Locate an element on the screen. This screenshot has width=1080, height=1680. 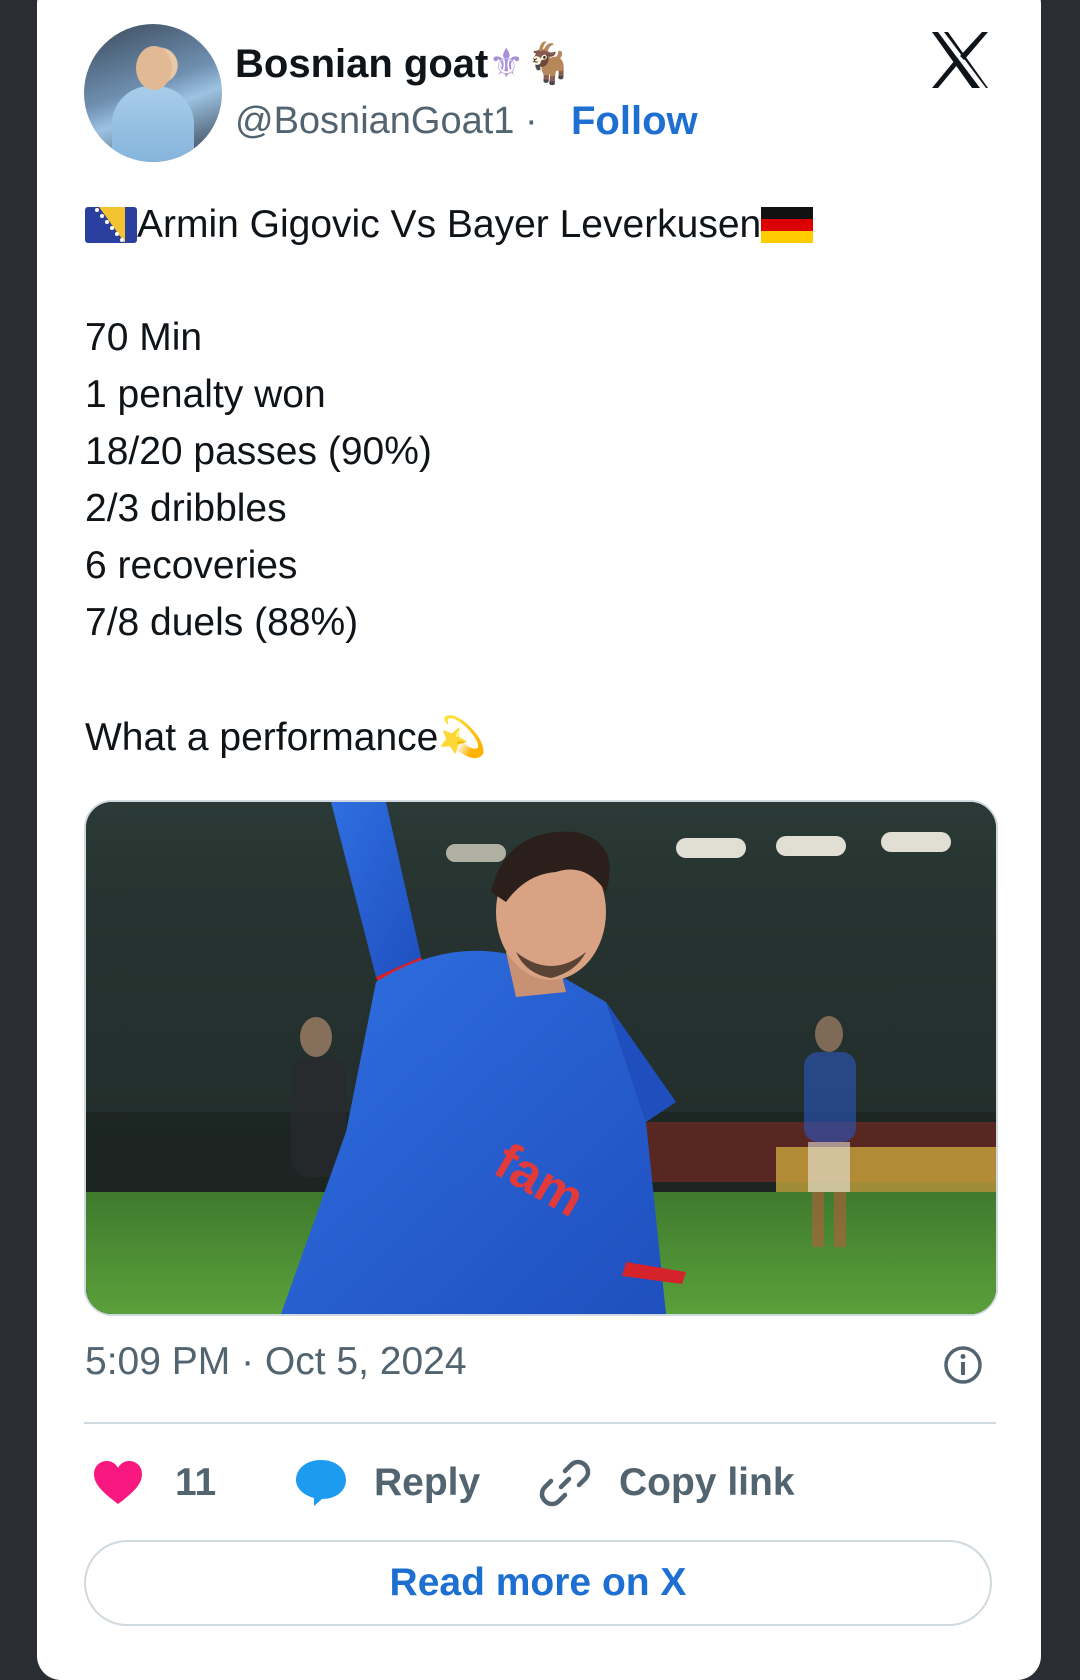
dizzy-emoji: 💫 is located at coordinates (462, 737).